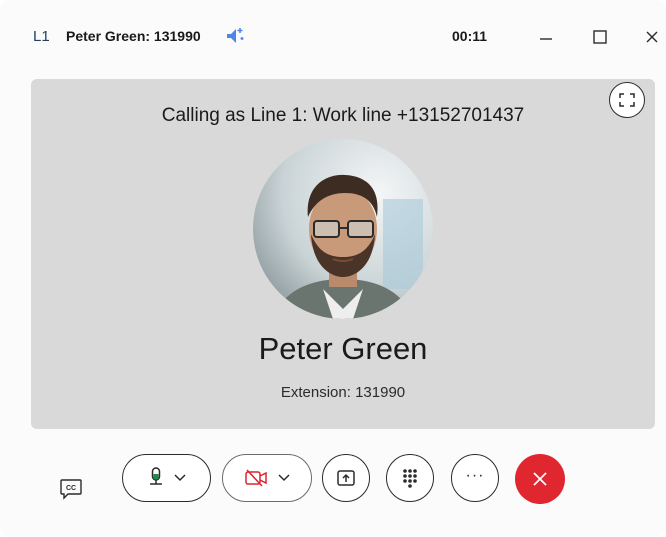 This screenshot has width=666, height=537. Describe the element at coordinates (133, 36) in the screenshot. I see `call-title: Peter Green: 131990` at that location.